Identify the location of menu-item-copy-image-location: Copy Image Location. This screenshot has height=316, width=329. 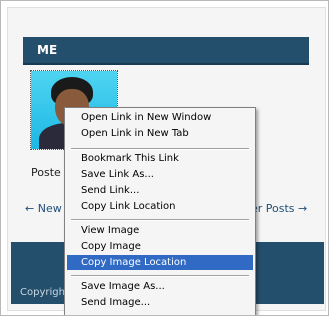
(160, 262).